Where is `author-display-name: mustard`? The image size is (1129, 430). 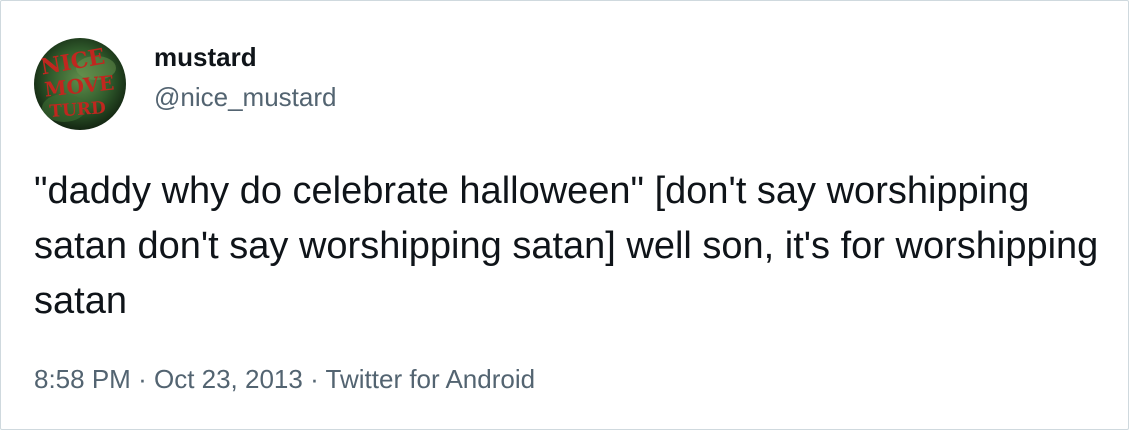
author-display-name: mustard is located at coordinates (205, 57).